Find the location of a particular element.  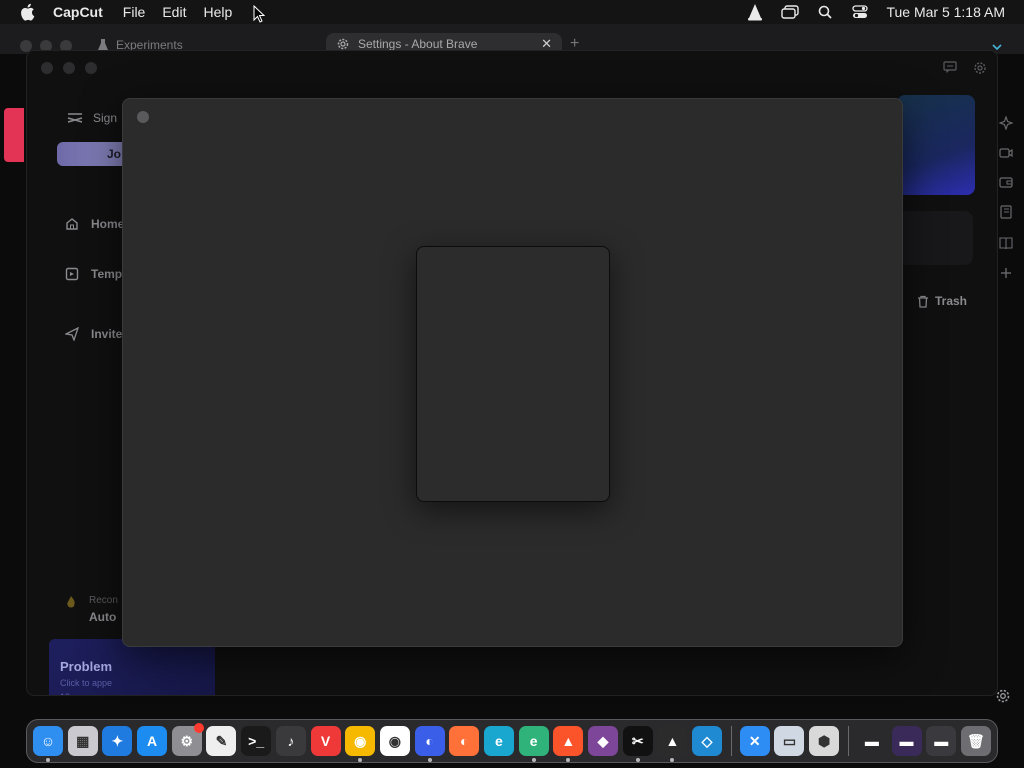

templates-icon is located at coordinates (72, 274).